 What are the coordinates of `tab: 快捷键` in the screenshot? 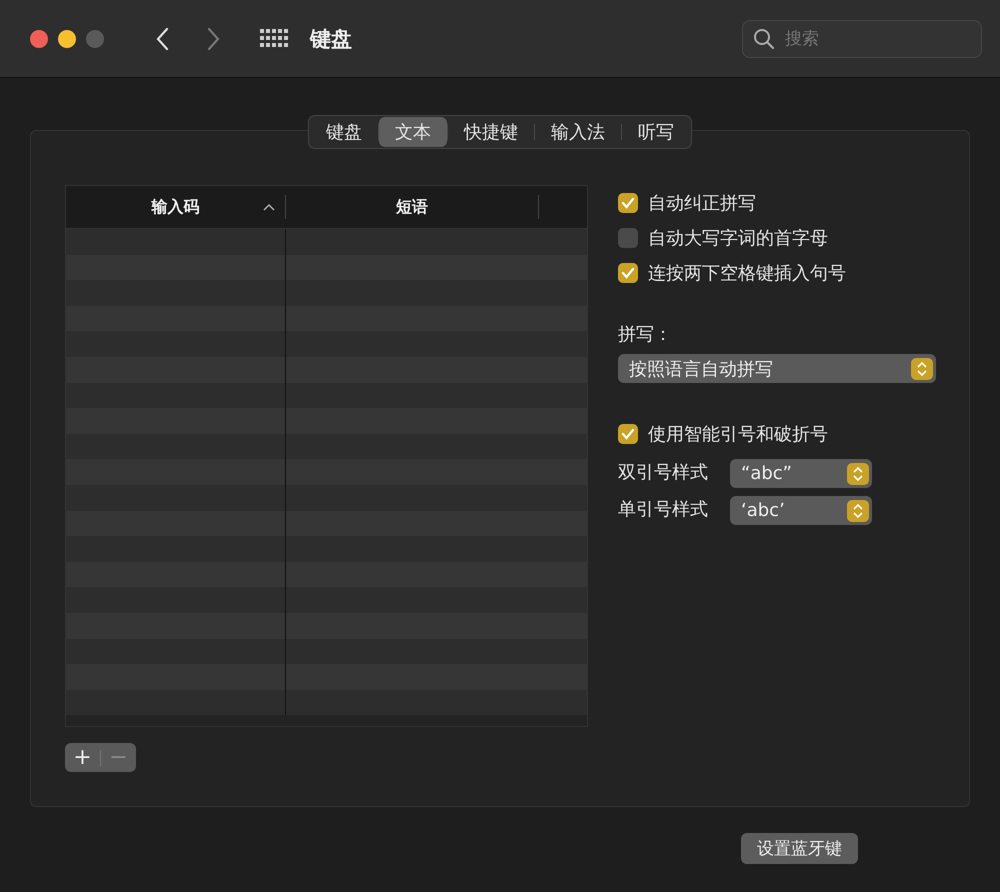 It's located at (491, 132).